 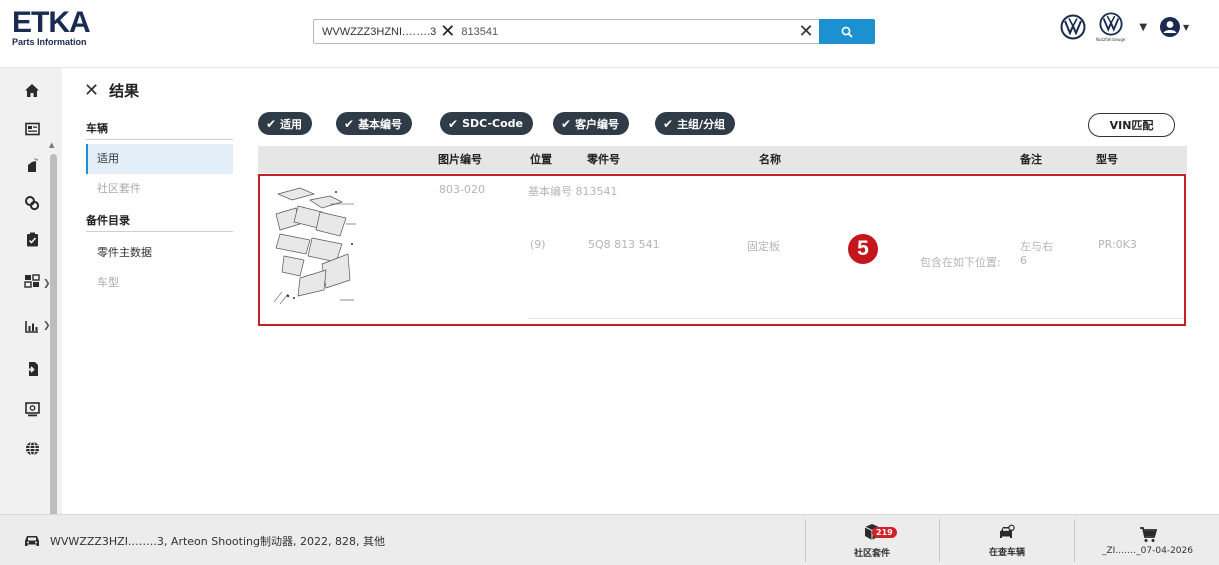 What do you see at coordinates (460, 159) in the screenshot?
I see `col-picture-no: 图片编号` at bounding box center [460, 159].